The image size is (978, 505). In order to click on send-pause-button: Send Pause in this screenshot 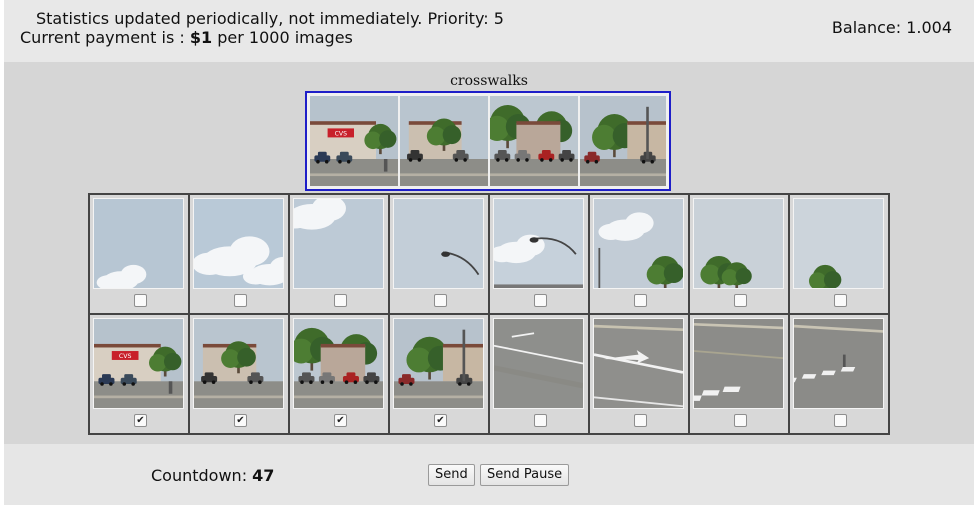, I will do `click(525, 475)`.